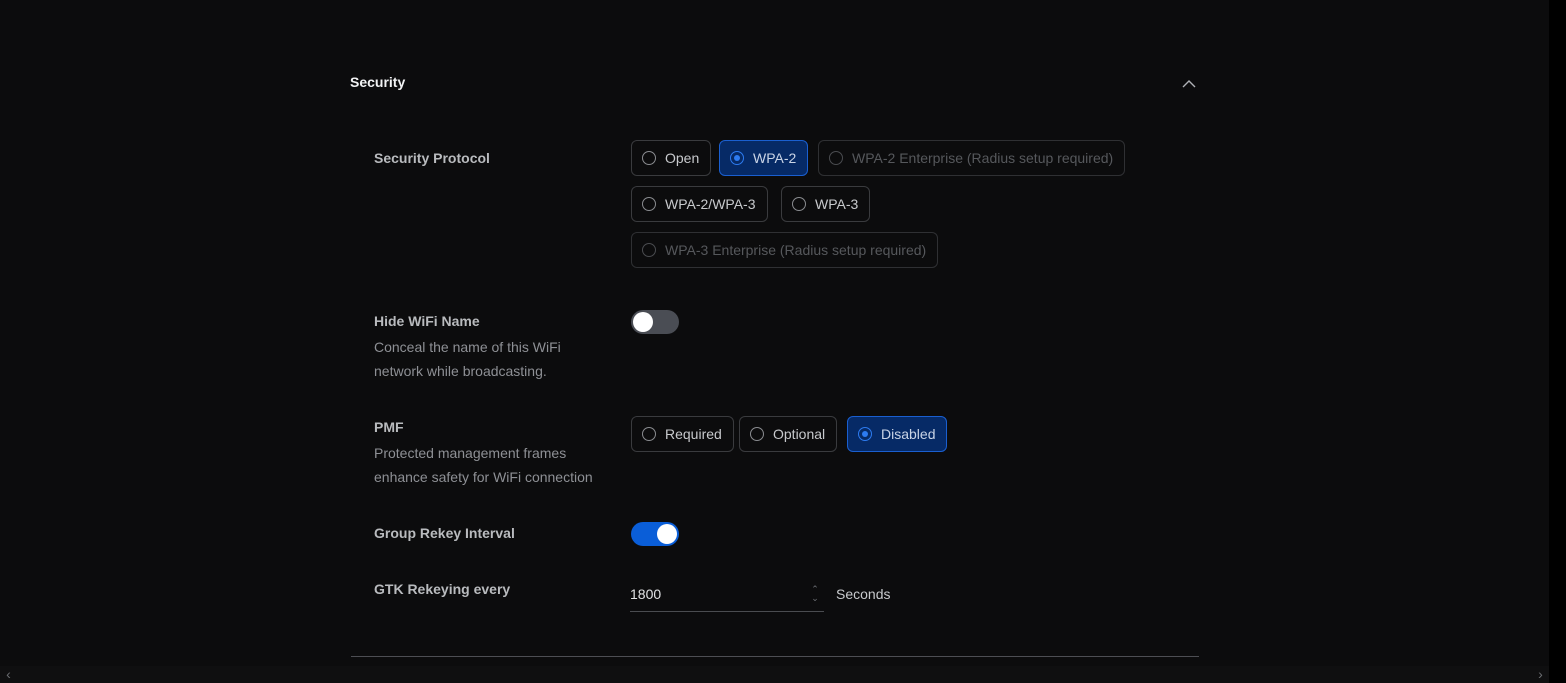 This screenshot has width=1566, height=683. I want to click on protocol-option-wpa2-enterprise: WPA-2 Enterprise (Radius setup required), so click(972, 158).